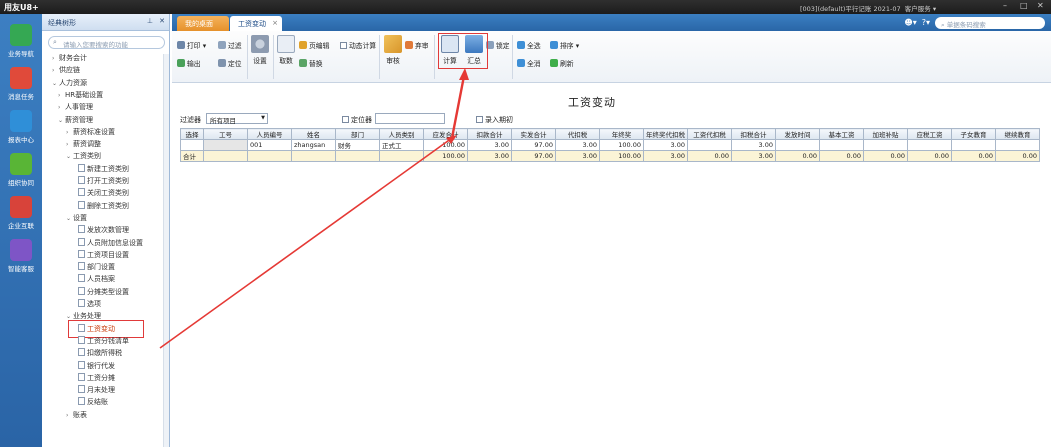 This screenshot has width=1051, height=447. I want to click on table-cell: 财务, so click(357, 145).